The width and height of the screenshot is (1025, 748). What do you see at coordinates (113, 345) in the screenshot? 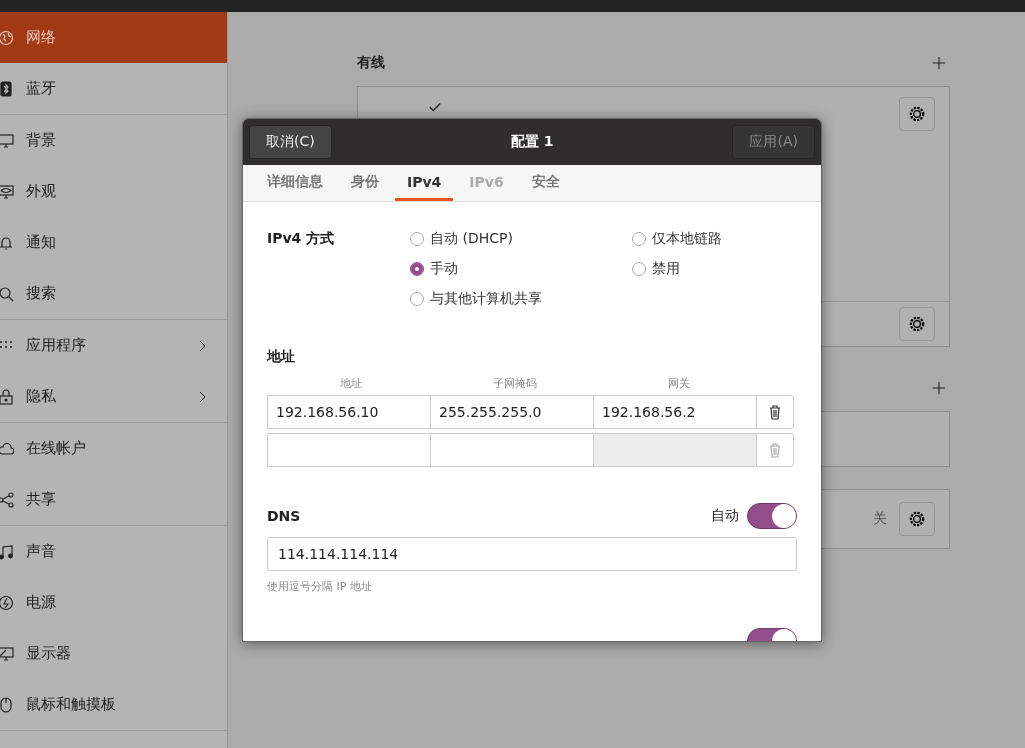
I see `sidebar-item: 应用程序` at bounding box center [113, 345].